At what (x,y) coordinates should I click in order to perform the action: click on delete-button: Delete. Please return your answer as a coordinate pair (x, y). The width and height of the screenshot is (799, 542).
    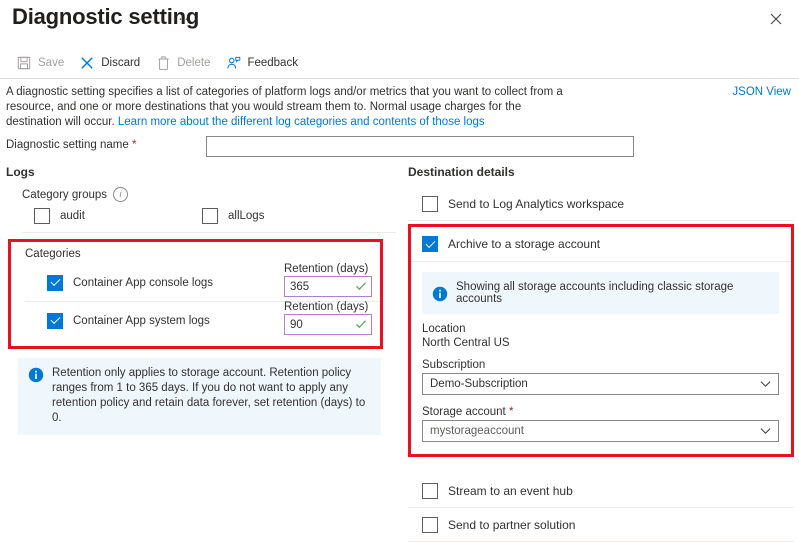
    Looking at the image, I should click on (184, 63).